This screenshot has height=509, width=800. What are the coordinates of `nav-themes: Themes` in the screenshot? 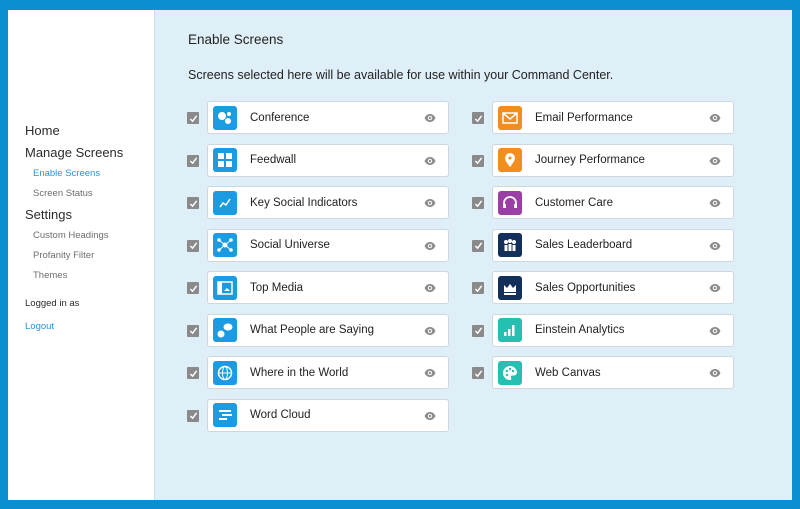 It's located at (74, 276).